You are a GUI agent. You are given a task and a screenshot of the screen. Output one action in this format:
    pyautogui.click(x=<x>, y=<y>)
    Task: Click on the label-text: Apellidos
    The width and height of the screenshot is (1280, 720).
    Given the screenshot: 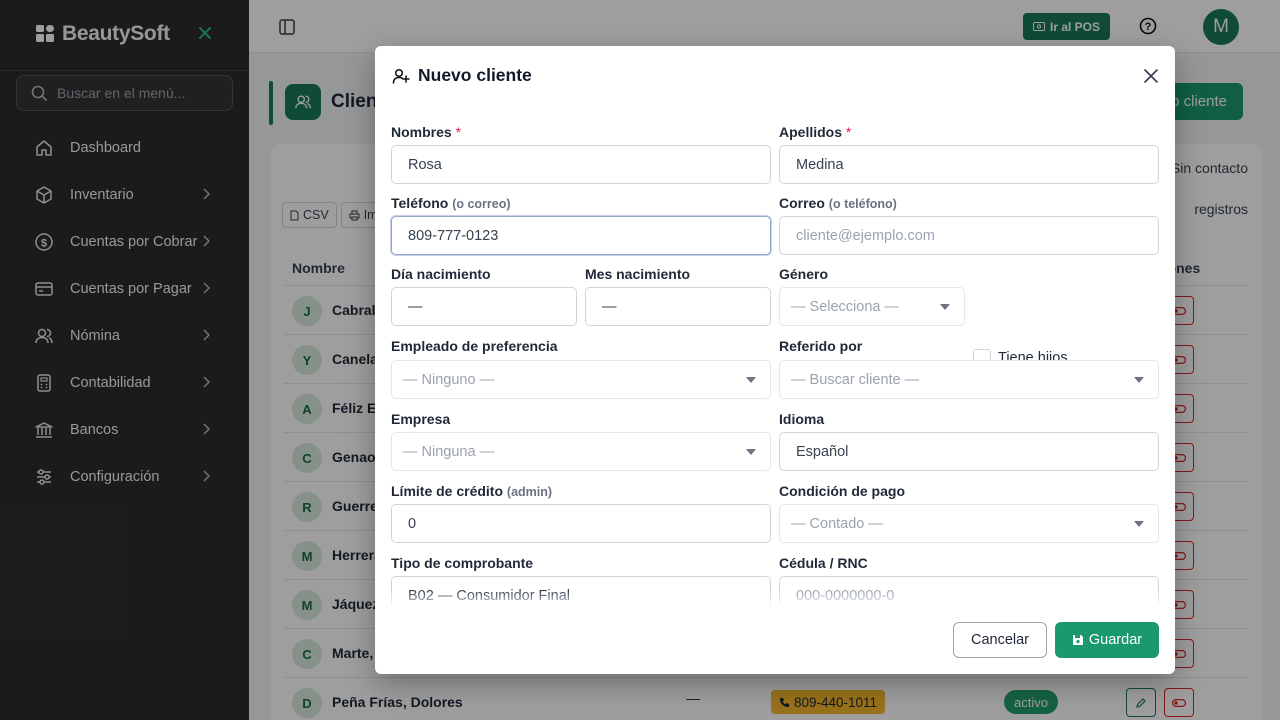 What is the action you would take?
    pyautogui.click(x=811, y=132)
    